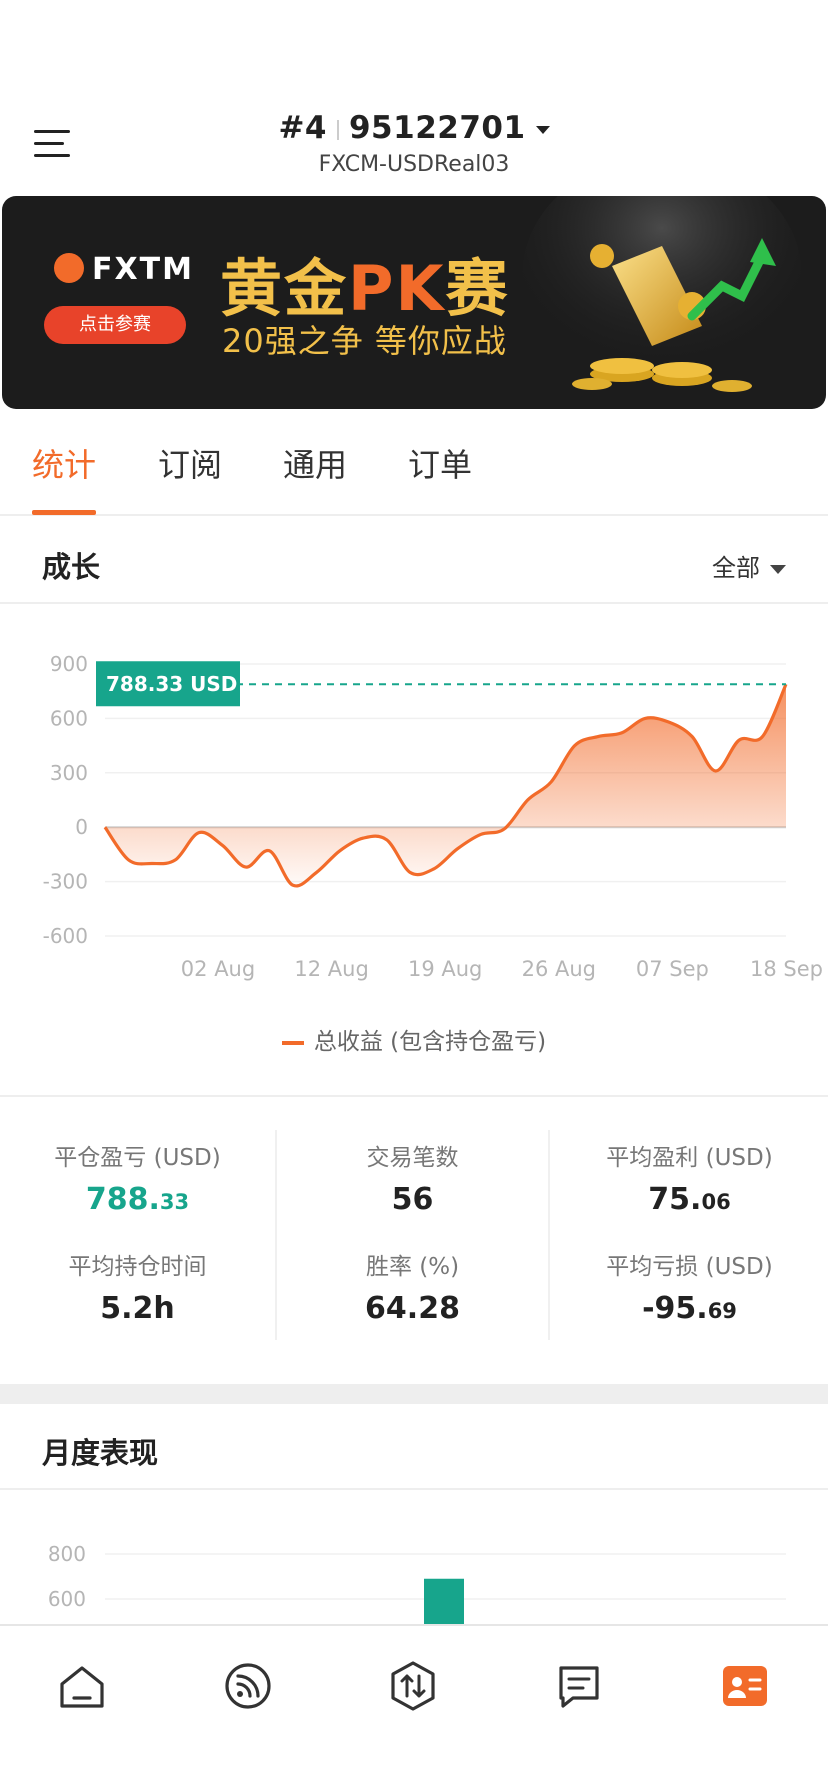  Describe the element at coordinates (786, 969) in the screenshot. I see `x-tick-label: 18 Sep` at that location.